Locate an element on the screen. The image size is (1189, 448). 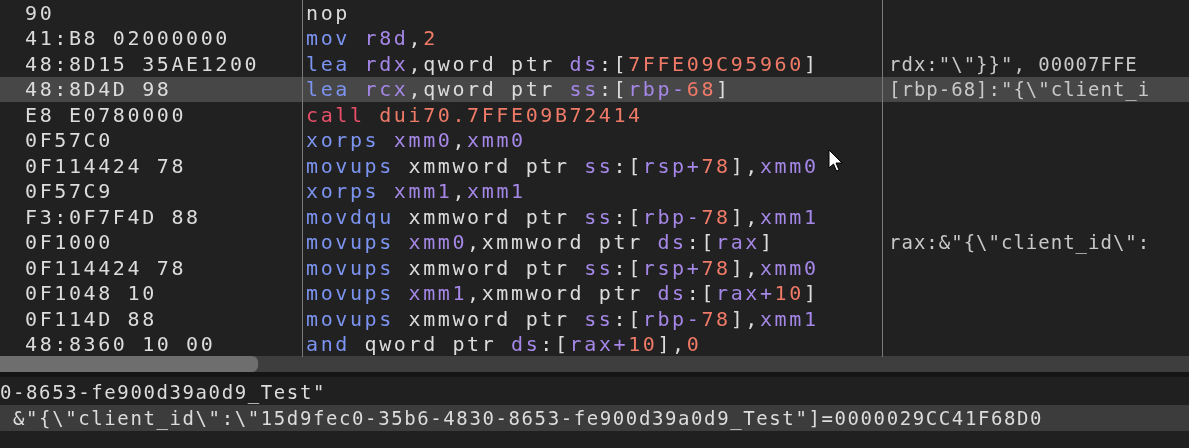
instruction-text: nop is located at coordinates (328, 12).